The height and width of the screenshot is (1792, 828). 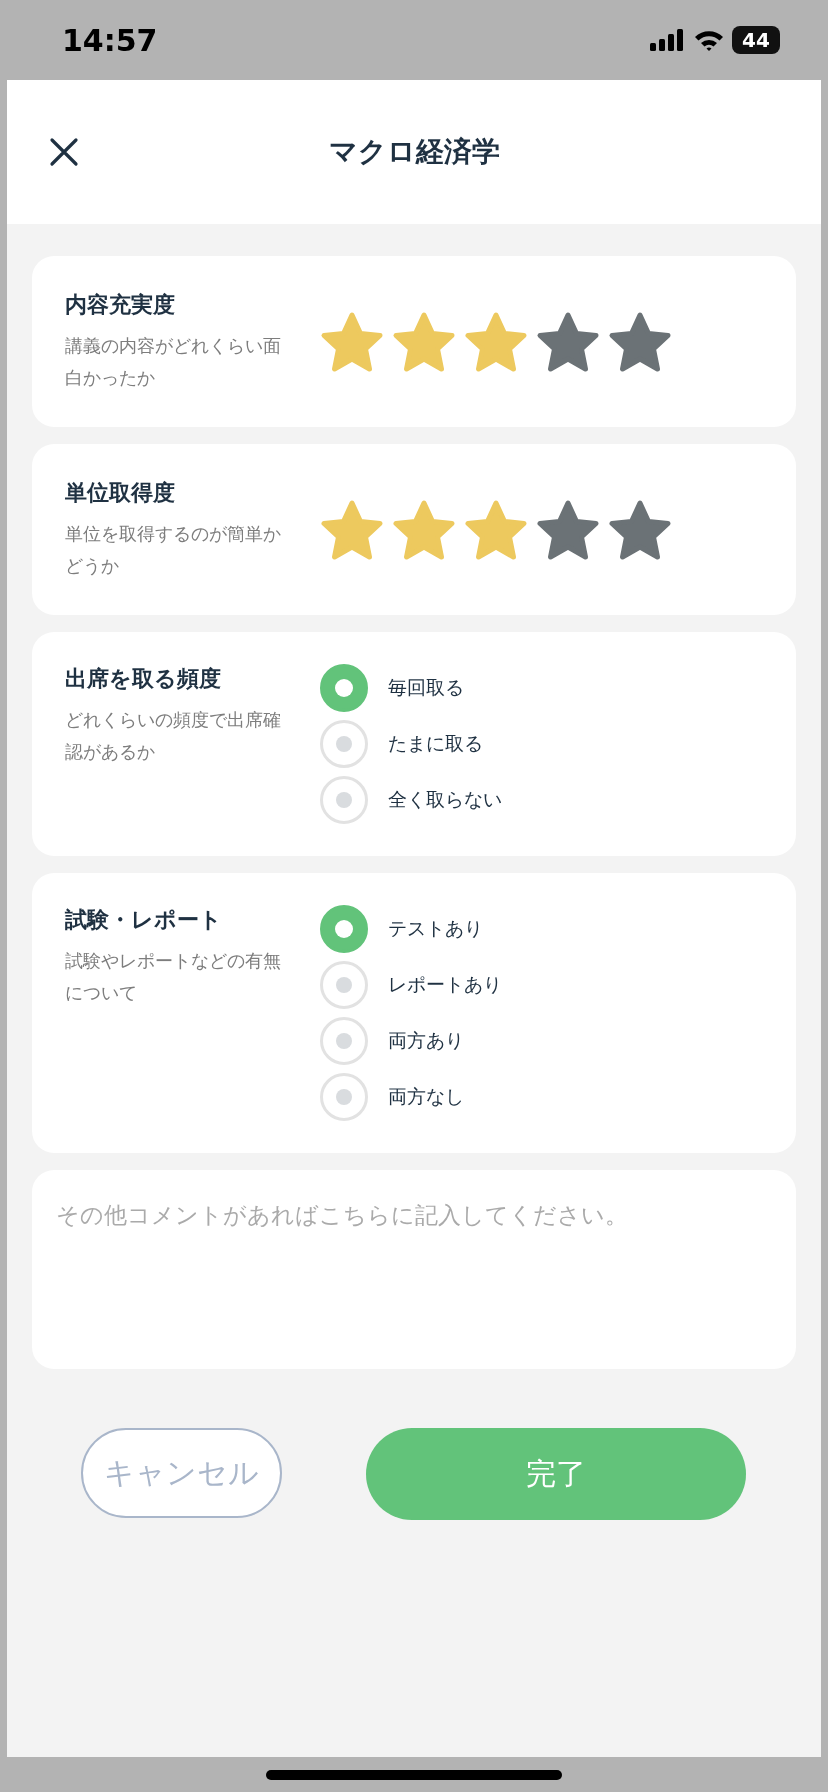 I want to click on page-title: マクロ経済学, so click(x=414, y=152).